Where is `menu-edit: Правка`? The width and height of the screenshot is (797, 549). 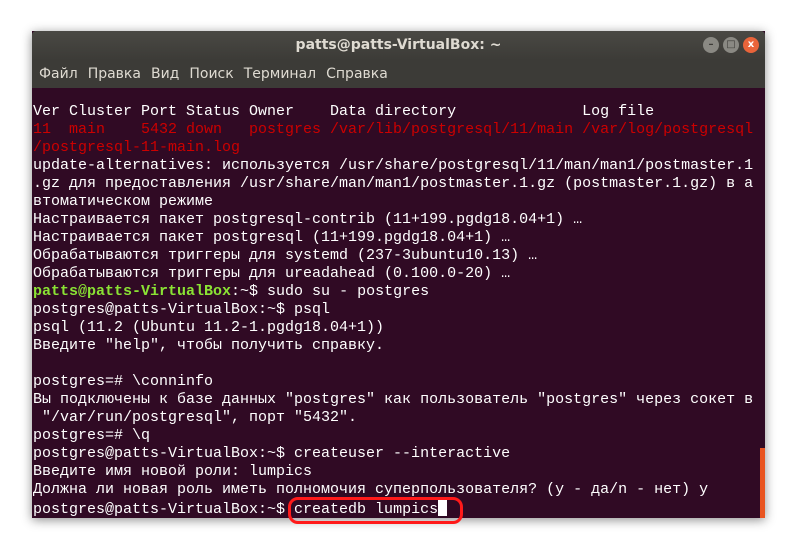
menu-edit: Правка is located at coordinates (114, 74).